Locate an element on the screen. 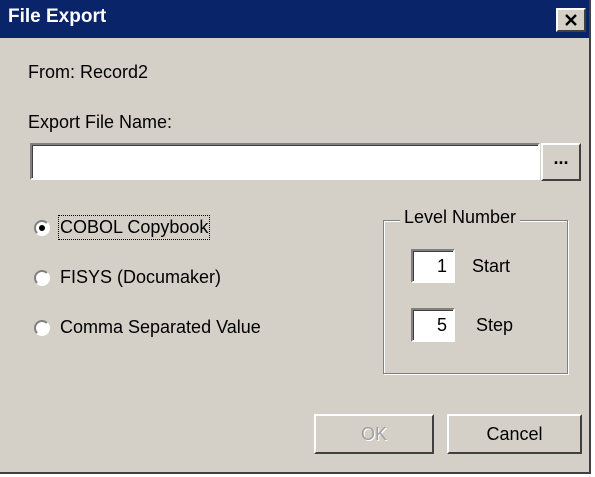  title-bar: File Export is located at coordinates (294, 19).